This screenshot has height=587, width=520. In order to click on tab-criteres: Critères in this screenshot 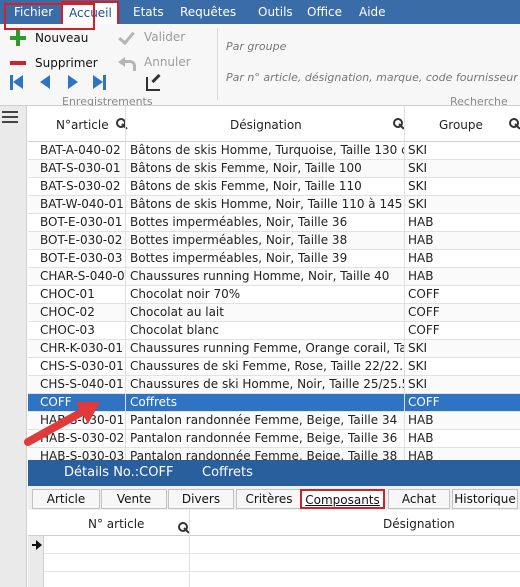, I will do `click(269, 499)`.